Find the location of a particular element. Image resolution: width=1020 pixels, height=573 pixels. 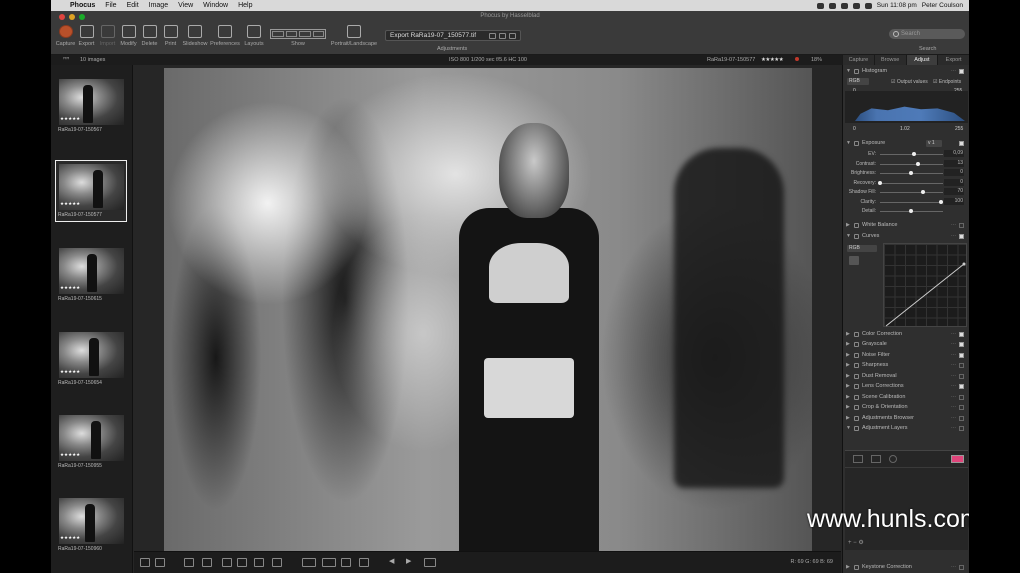

thumbnail: ★★★★★ RaRa19-07-150654 is located at coordinates (91, 359).